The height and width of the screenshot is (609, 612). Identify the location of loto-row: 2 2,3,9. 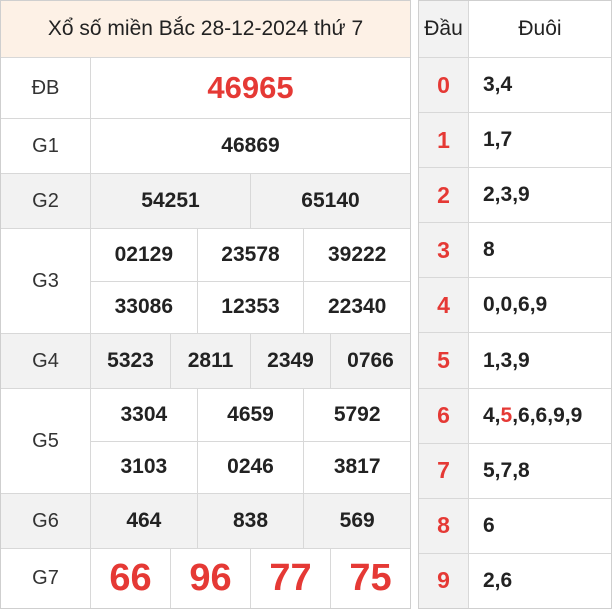
(515, 196).